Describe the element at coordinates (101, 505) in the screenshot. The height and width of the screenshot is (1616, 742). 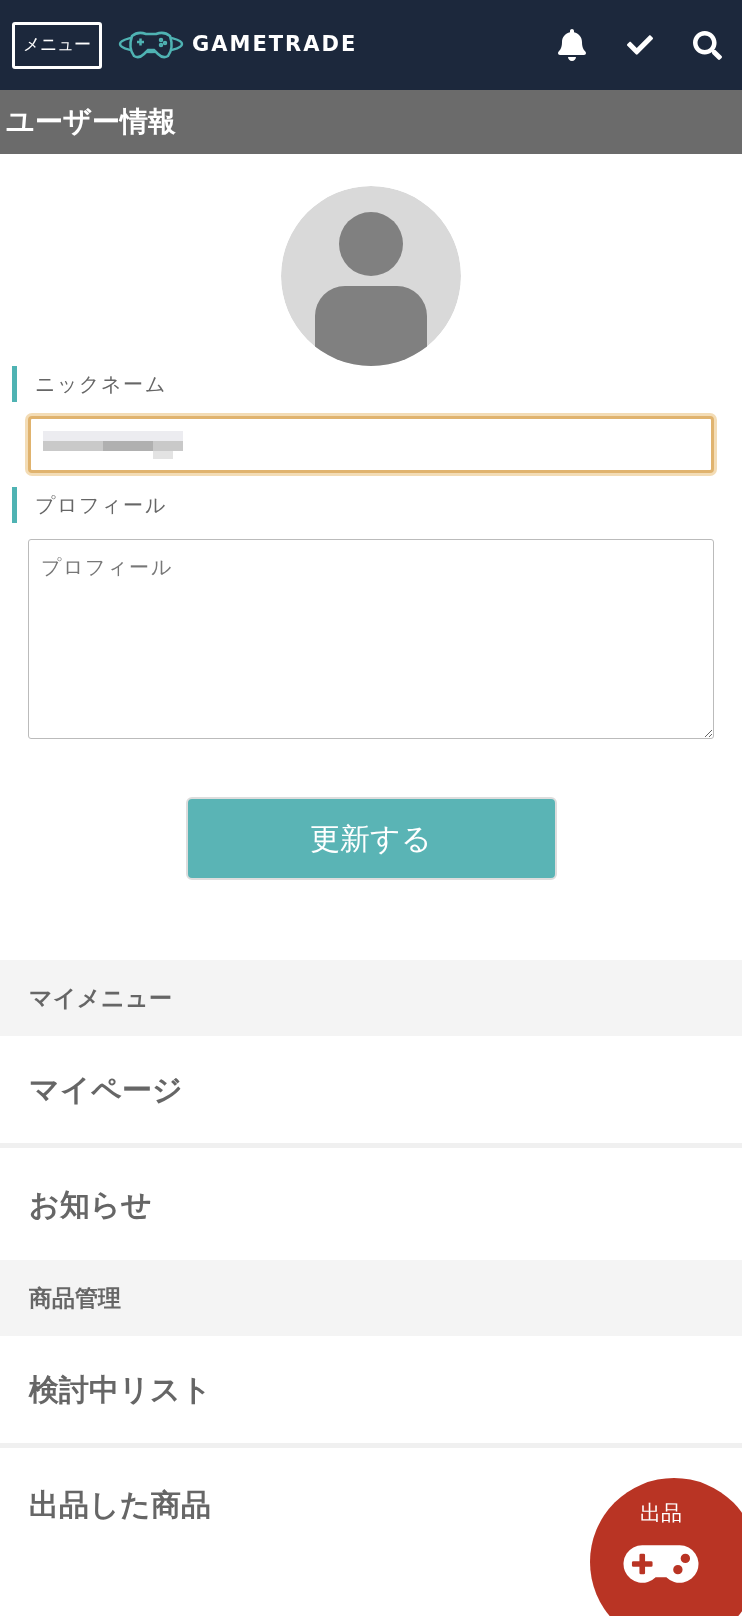
I see `field-label: プロフィール` at that location.